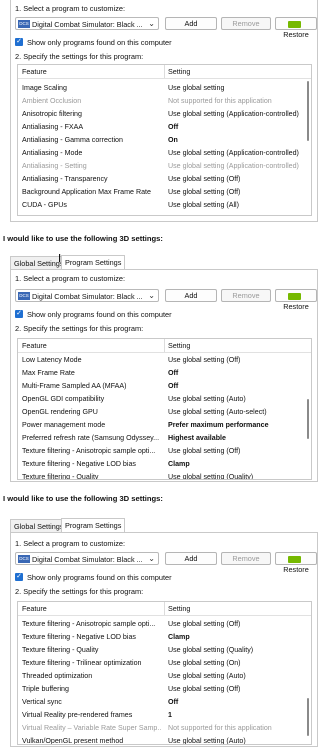  I want to click on table-row: CUDA - GPUs Use global setting (All), so click(164, 205).